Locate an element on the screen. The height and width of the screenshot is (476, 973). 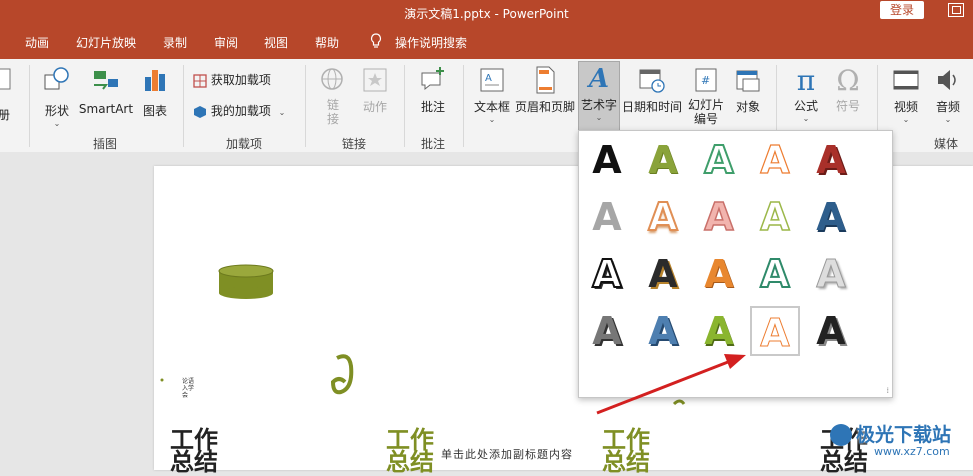
chart-button: 图表 is located at coordinates (155, 92).